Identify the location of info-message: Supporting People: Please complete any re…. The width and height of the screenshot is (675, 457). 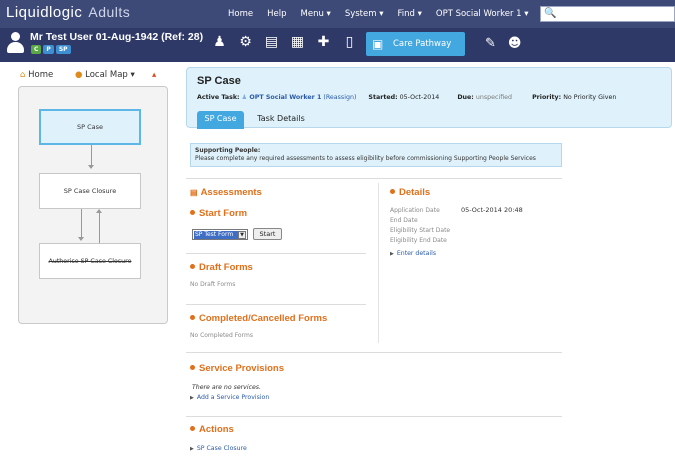
(376, 155).